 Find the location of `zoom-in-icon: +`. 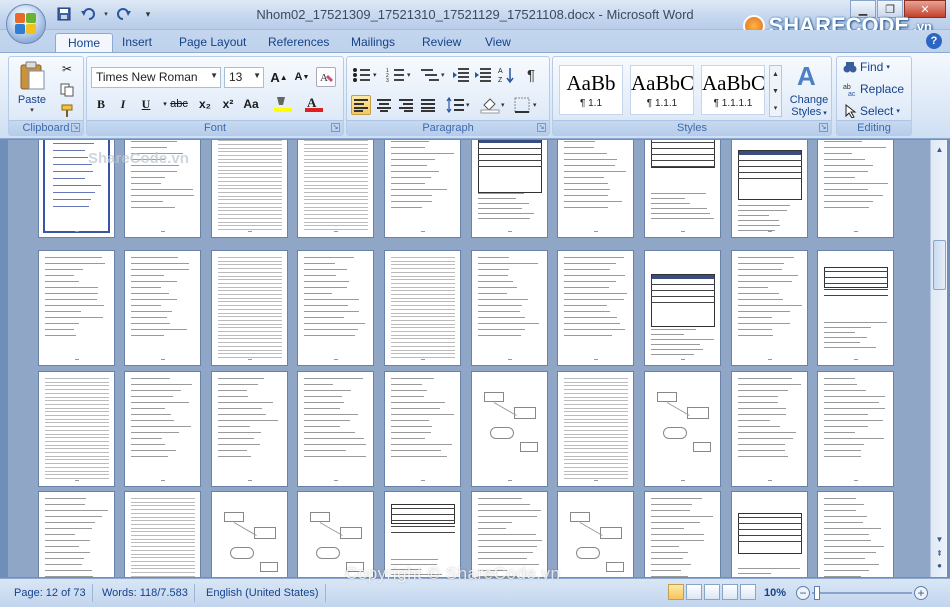

zoom-in-icon: + is located at coordinates (921, 593).